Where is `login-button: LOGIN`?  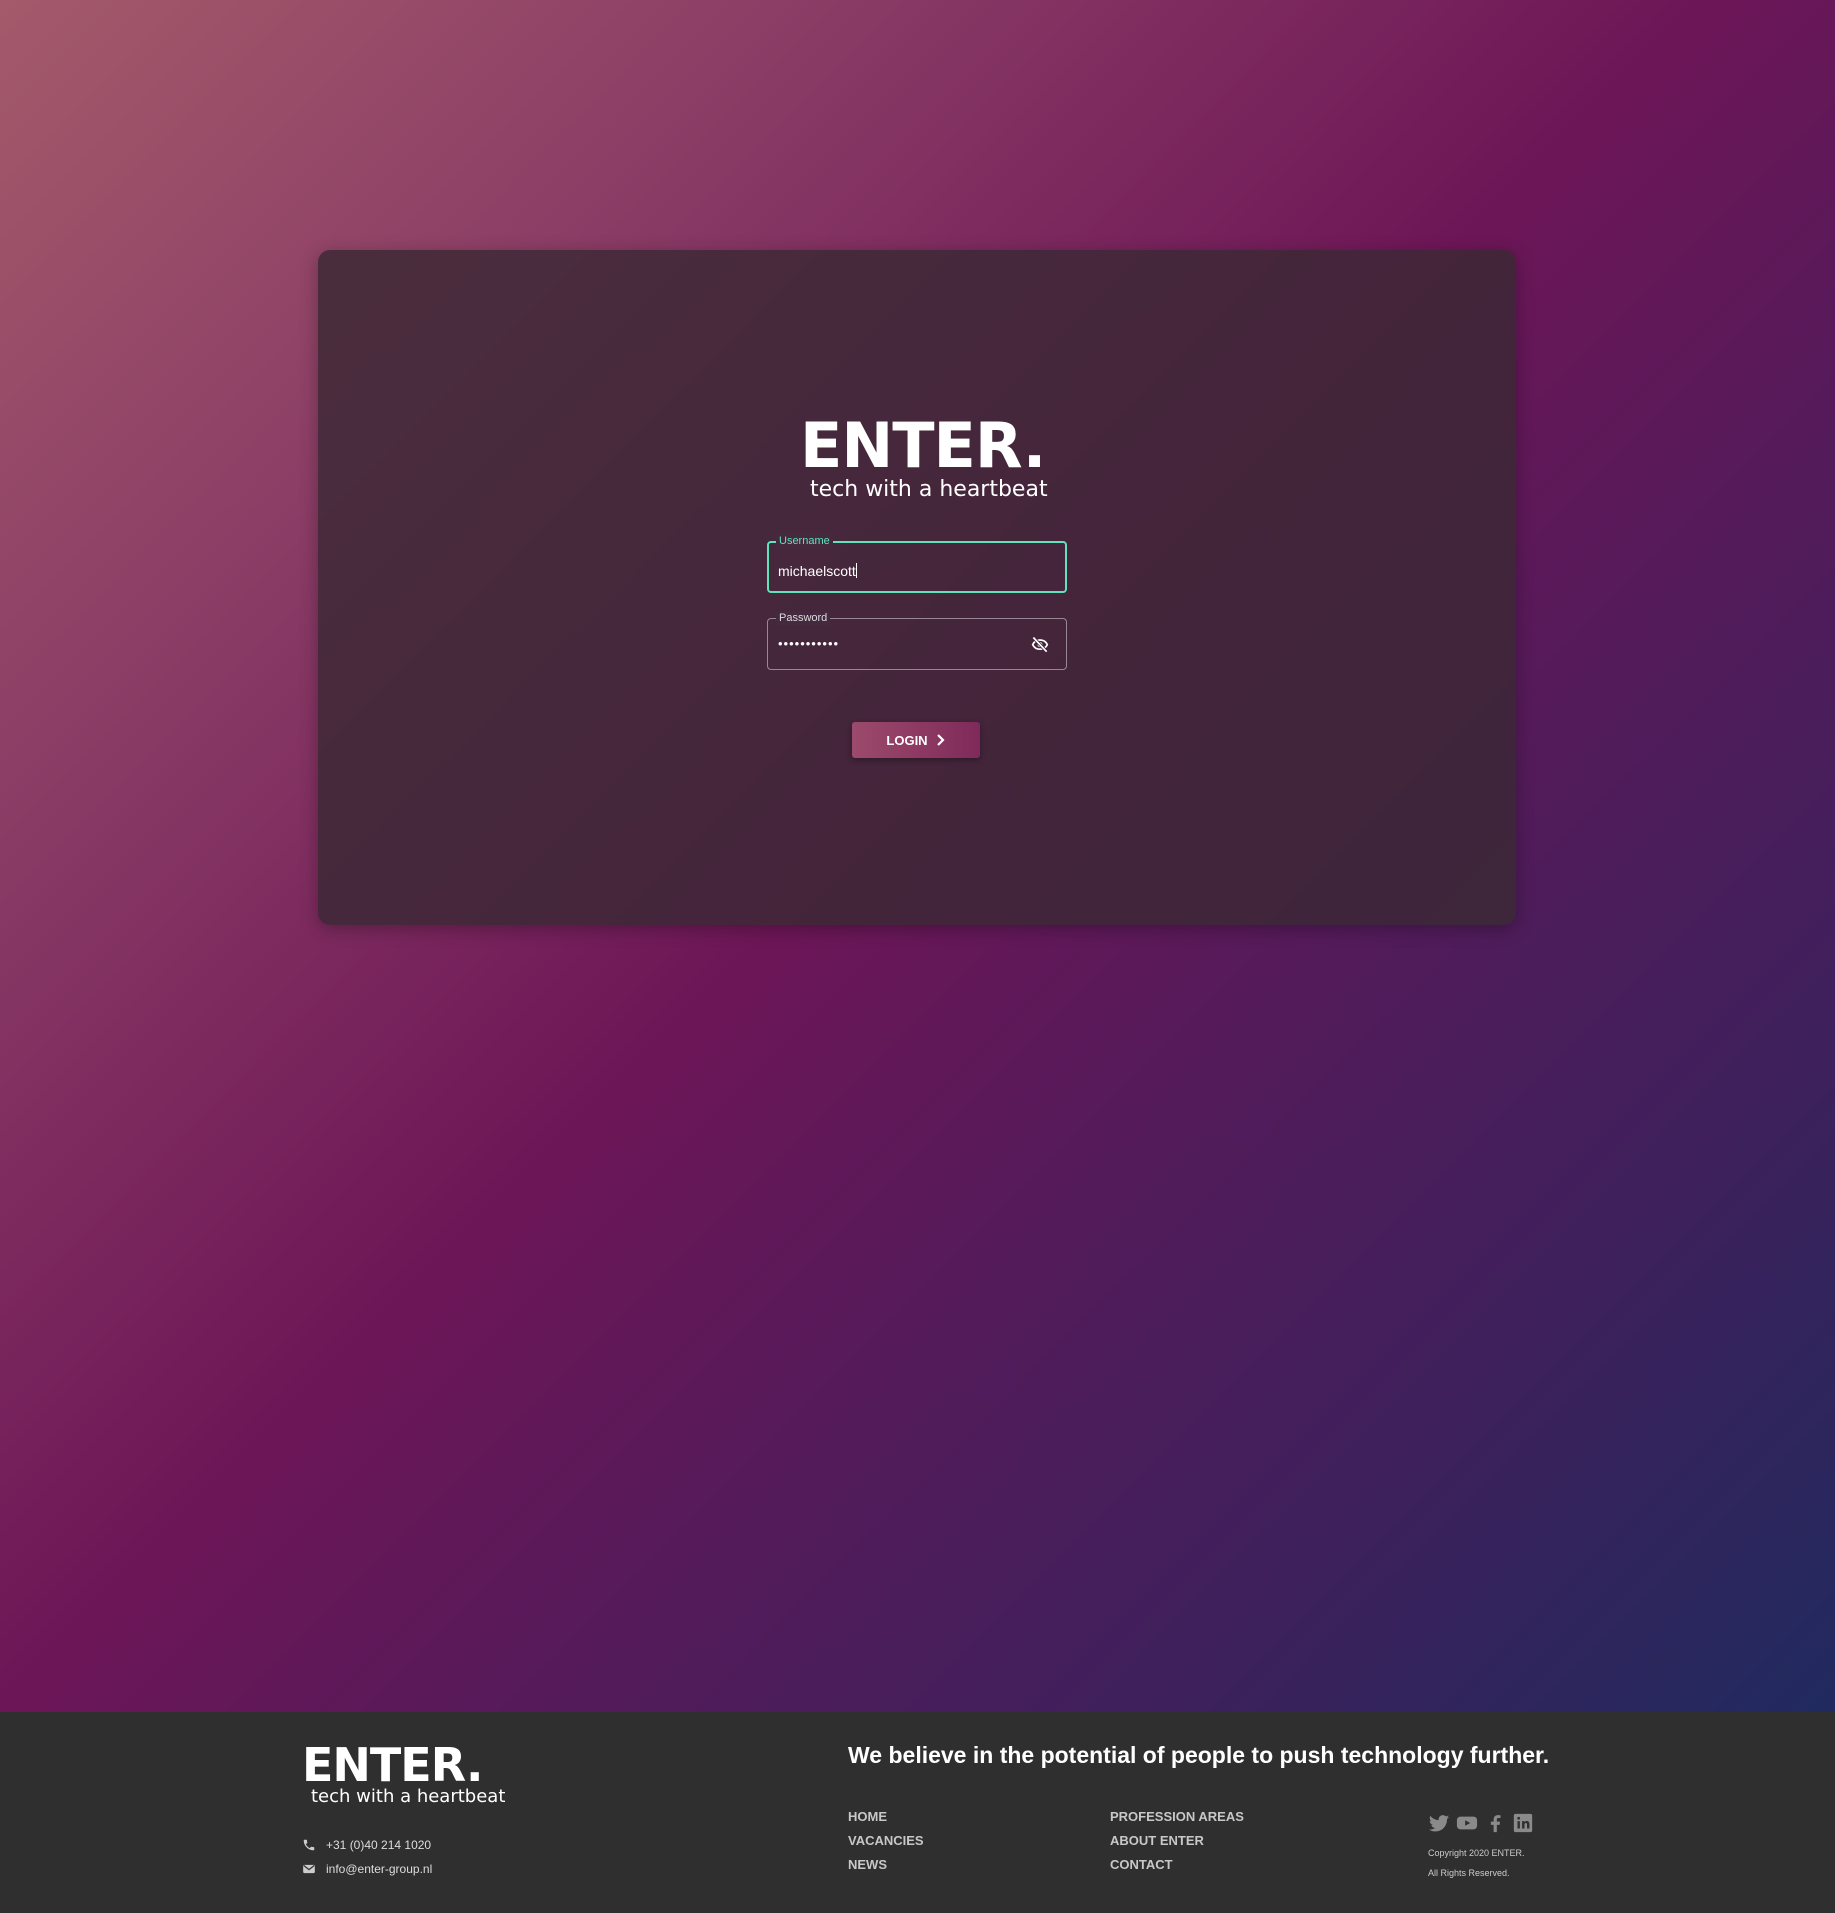
login-button: LOGIN is located at coordinates (916, 740).